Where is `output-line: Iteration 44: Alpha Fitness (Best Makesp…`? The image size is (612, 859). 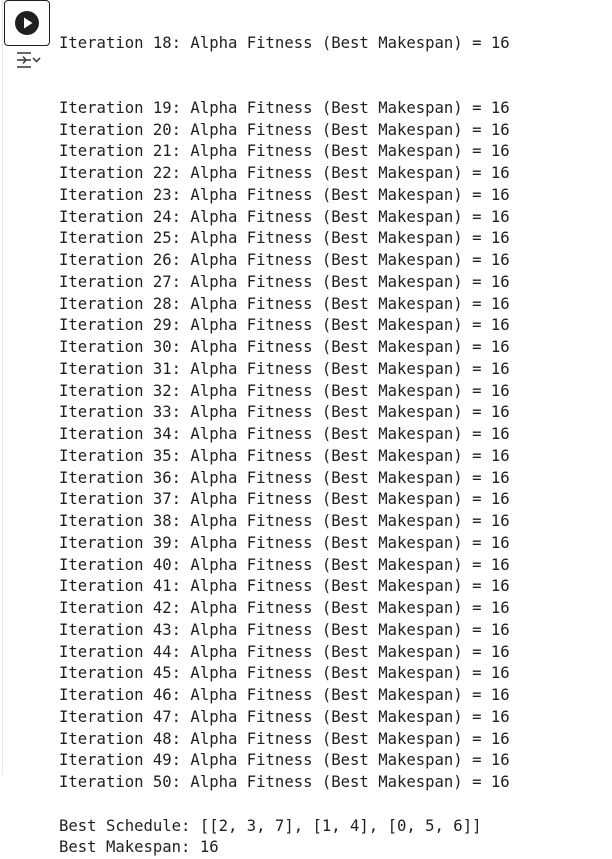 output-line: Iteration 44: Alpha Fitness (Best Makesp… is located at coordinates (284, 651).